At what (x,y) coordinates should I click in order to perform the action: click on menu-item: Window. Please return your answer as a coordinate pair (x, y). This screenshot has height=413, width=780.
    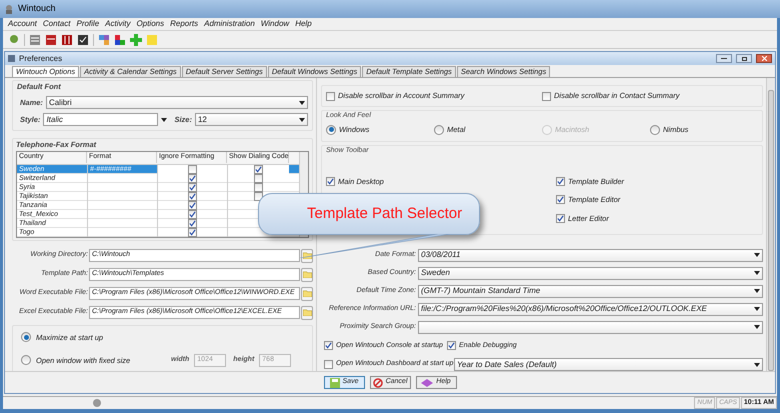
    Looking at the image, I should click on (275, 24).